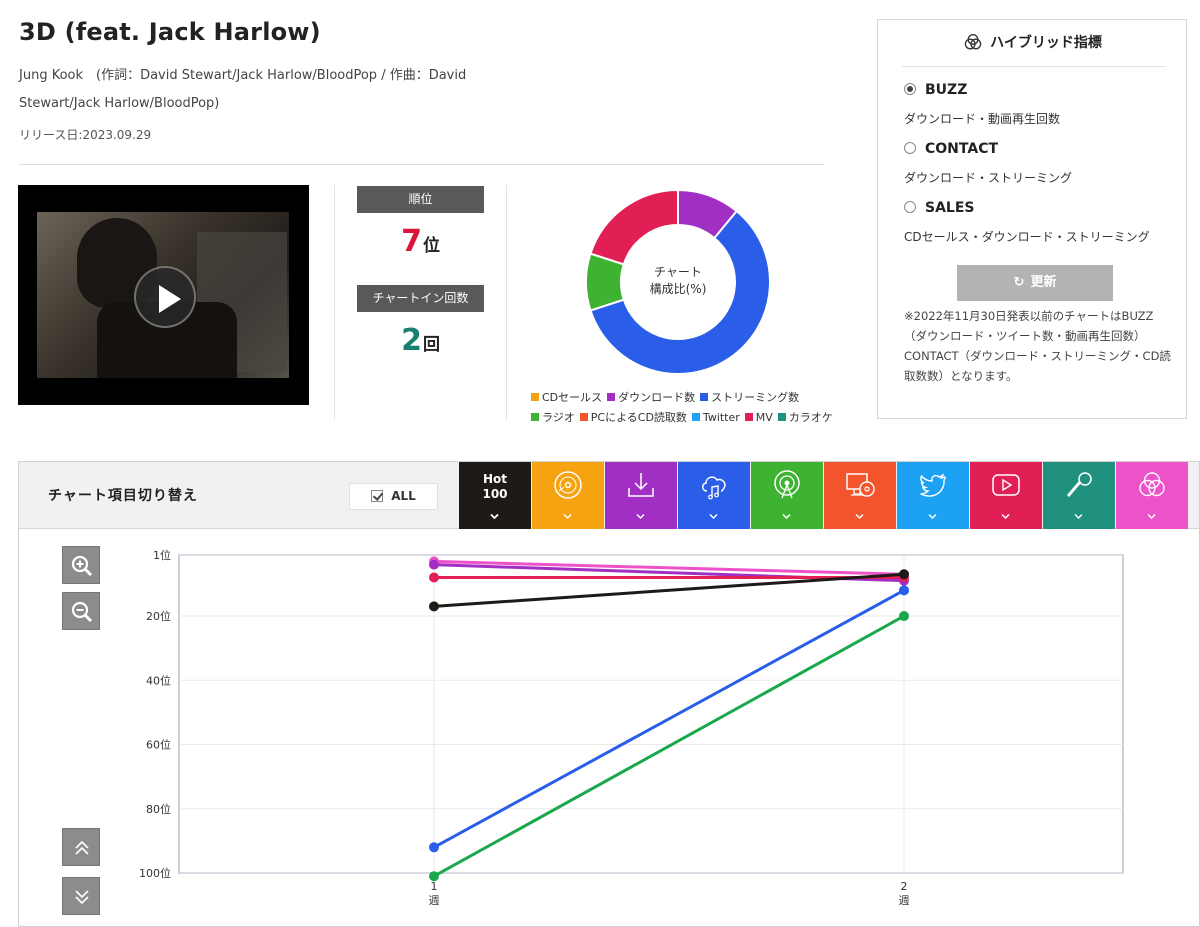 The height and width of the screenshot is (927, 1200). What do you see at coordinates (421, 164) in the screenshot?
I see `header-divider` at bounding box center [421, 164].